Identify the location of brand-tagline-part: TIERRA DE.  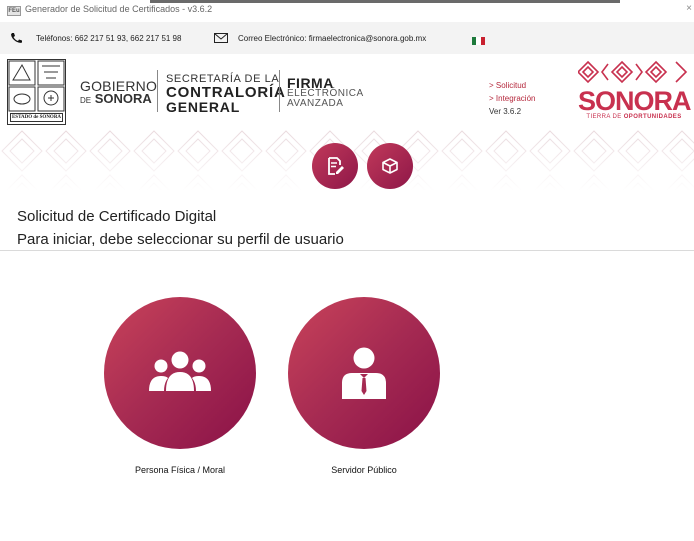
(604, 117).